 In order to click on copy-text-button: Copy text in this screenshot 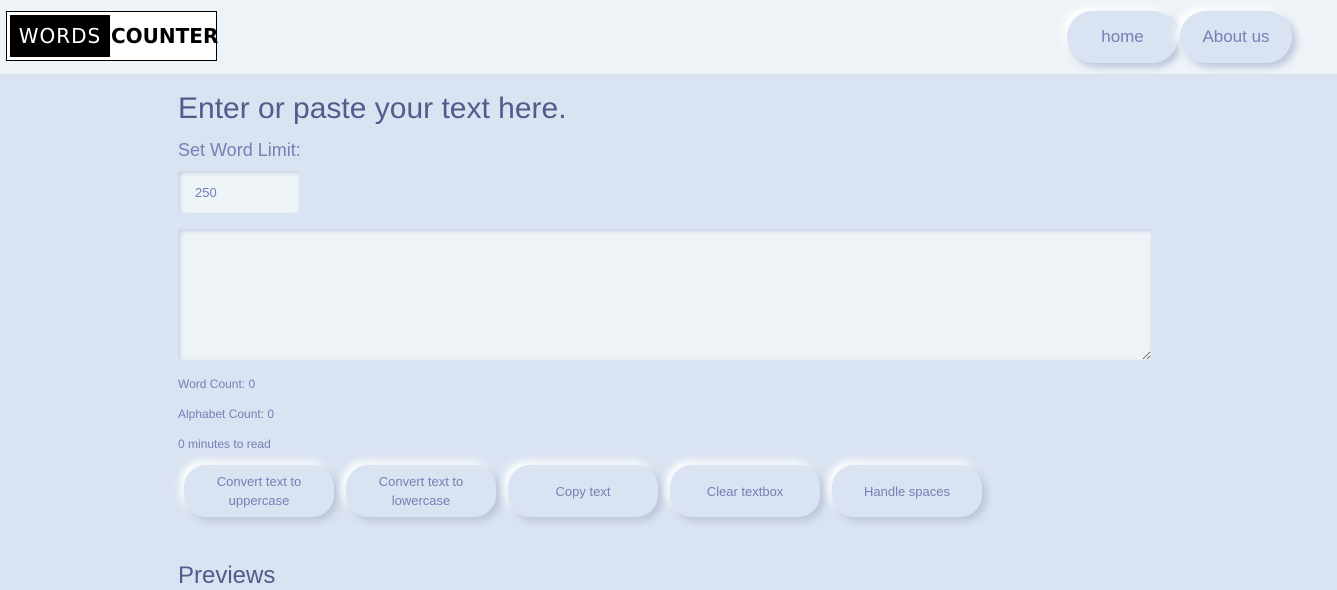, I will do `click(583, 491)`.